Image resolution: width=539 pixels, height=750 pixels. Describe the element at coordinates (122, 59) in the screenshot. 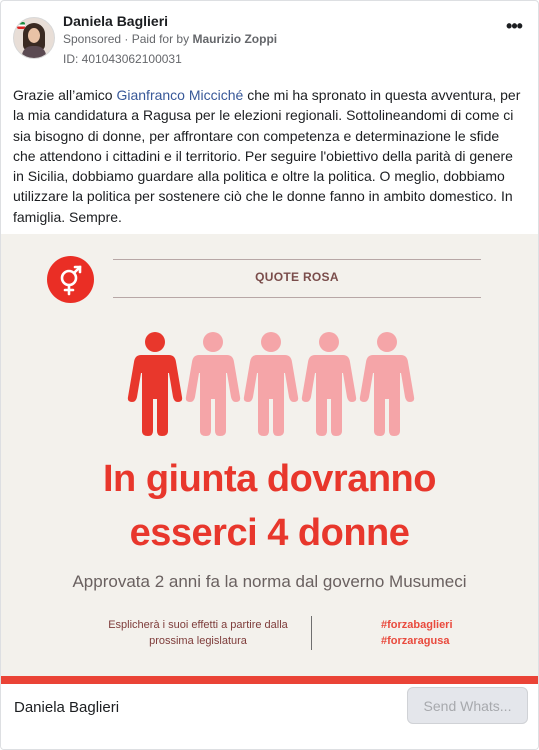

I see `ad-id: ID: 401043062100031` at that location.